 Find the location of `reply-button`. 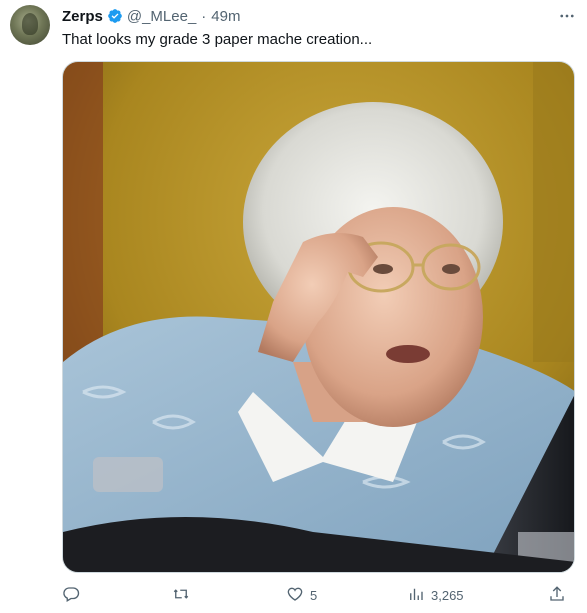

reply-button is located at coordinates (74, 595).